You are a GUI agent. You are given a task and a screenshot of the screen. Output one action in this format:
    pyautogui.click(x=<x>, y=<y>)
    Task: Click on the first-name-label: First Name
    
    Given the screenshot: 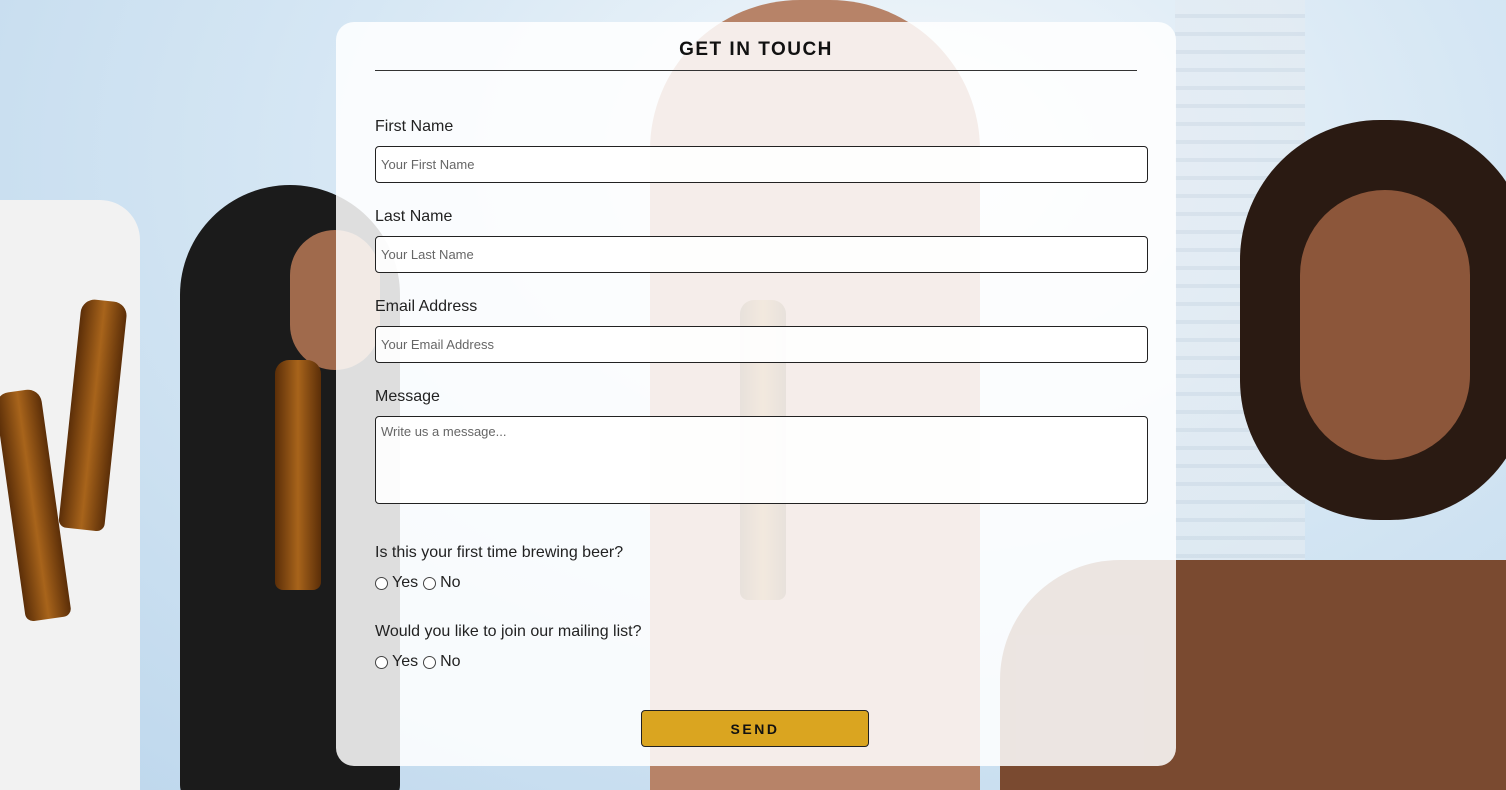 What is the action you would take?
    pyautogui.click(x=414, y=126)
    